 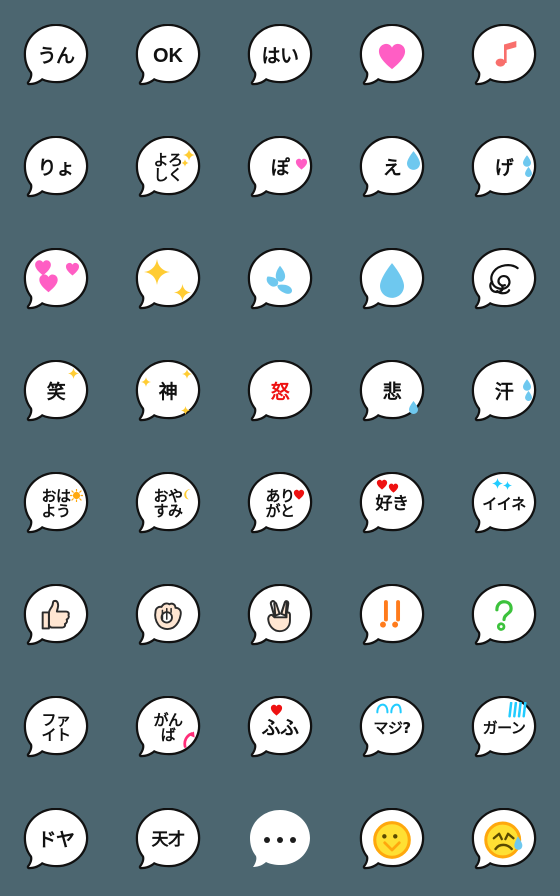 I want to click on sticker-splash, so click(x=280, y=280).